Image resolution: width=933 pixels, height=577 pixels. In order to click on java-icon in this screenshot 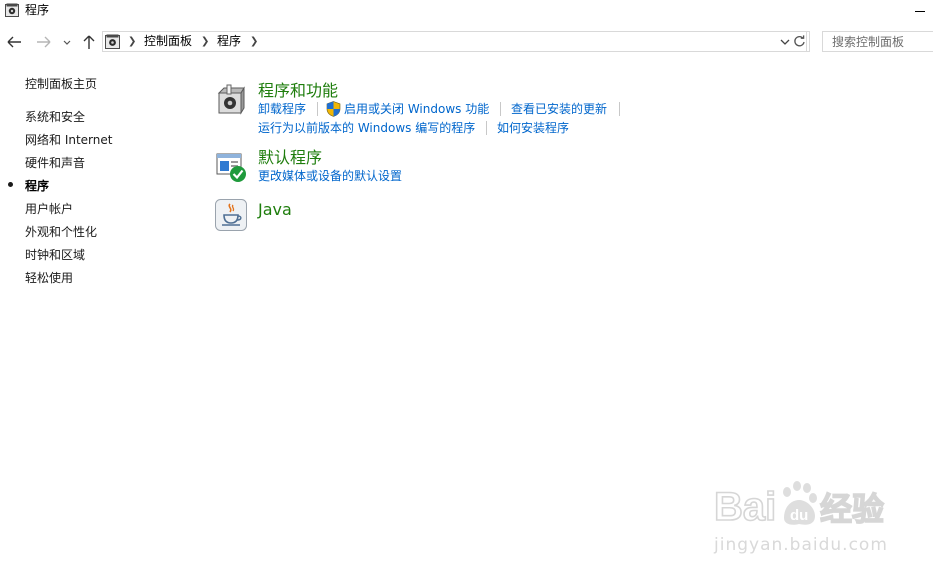, I will do `click(231, 215)`.